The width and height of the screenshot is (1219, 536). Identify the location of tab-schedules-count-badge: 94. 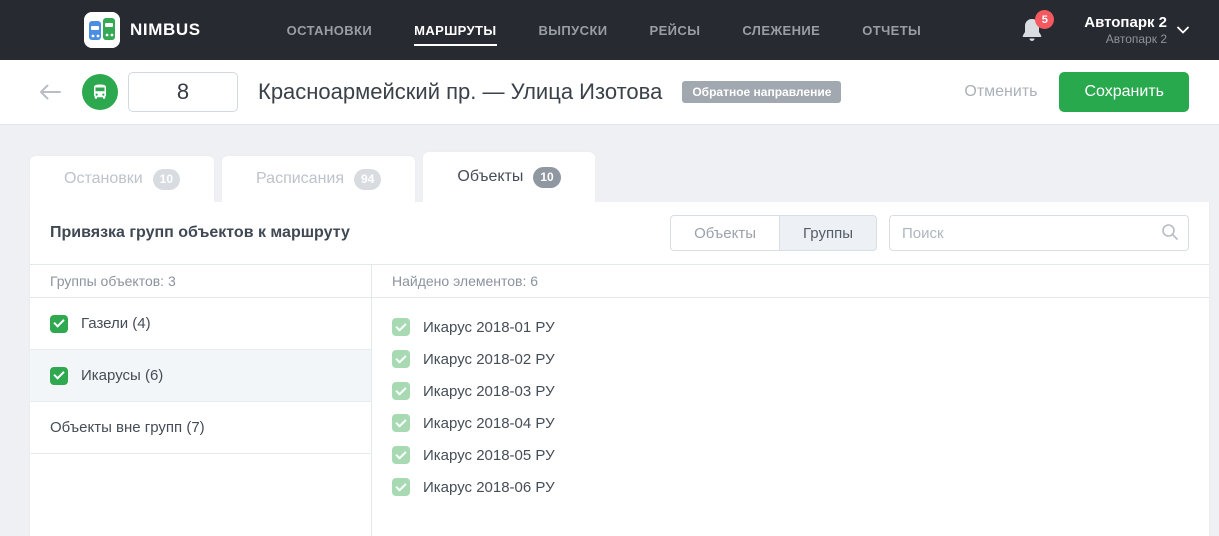
(368, 179).